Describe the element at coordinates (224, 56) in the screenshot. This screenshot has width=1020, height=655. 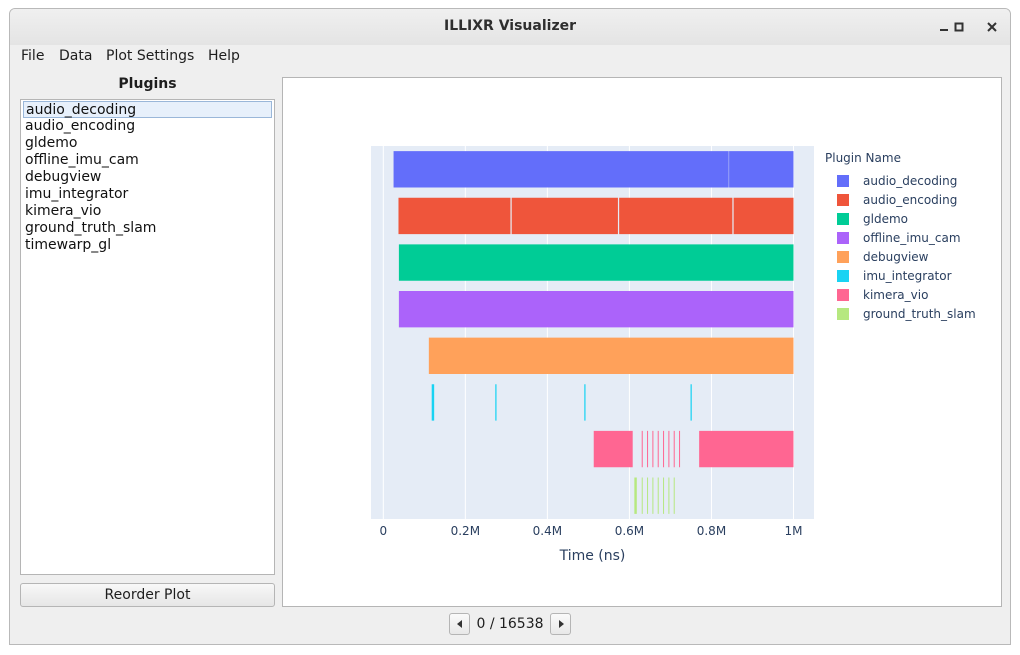
I see `menu-help: Help` at that location.